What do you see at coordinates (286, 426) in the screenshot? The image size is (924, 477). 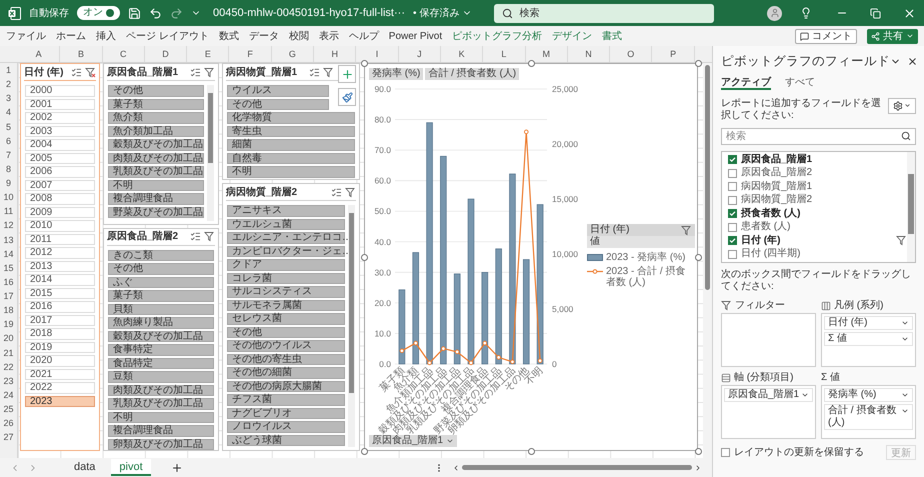 I see `slicer-item: ノロウイルス` at bounding box center [286, 426].